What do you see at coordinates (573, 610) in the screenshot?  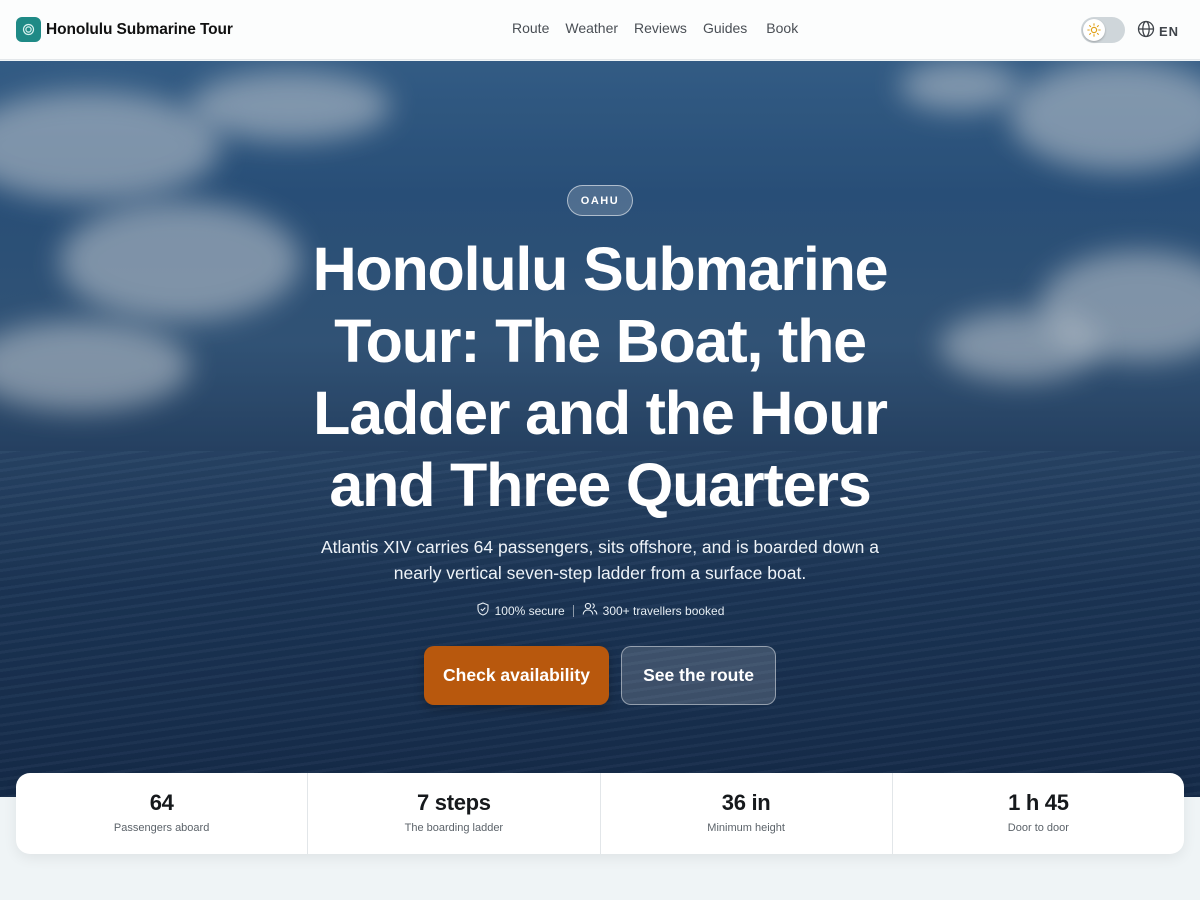 I see `divider` at bounding box center [573, 610].